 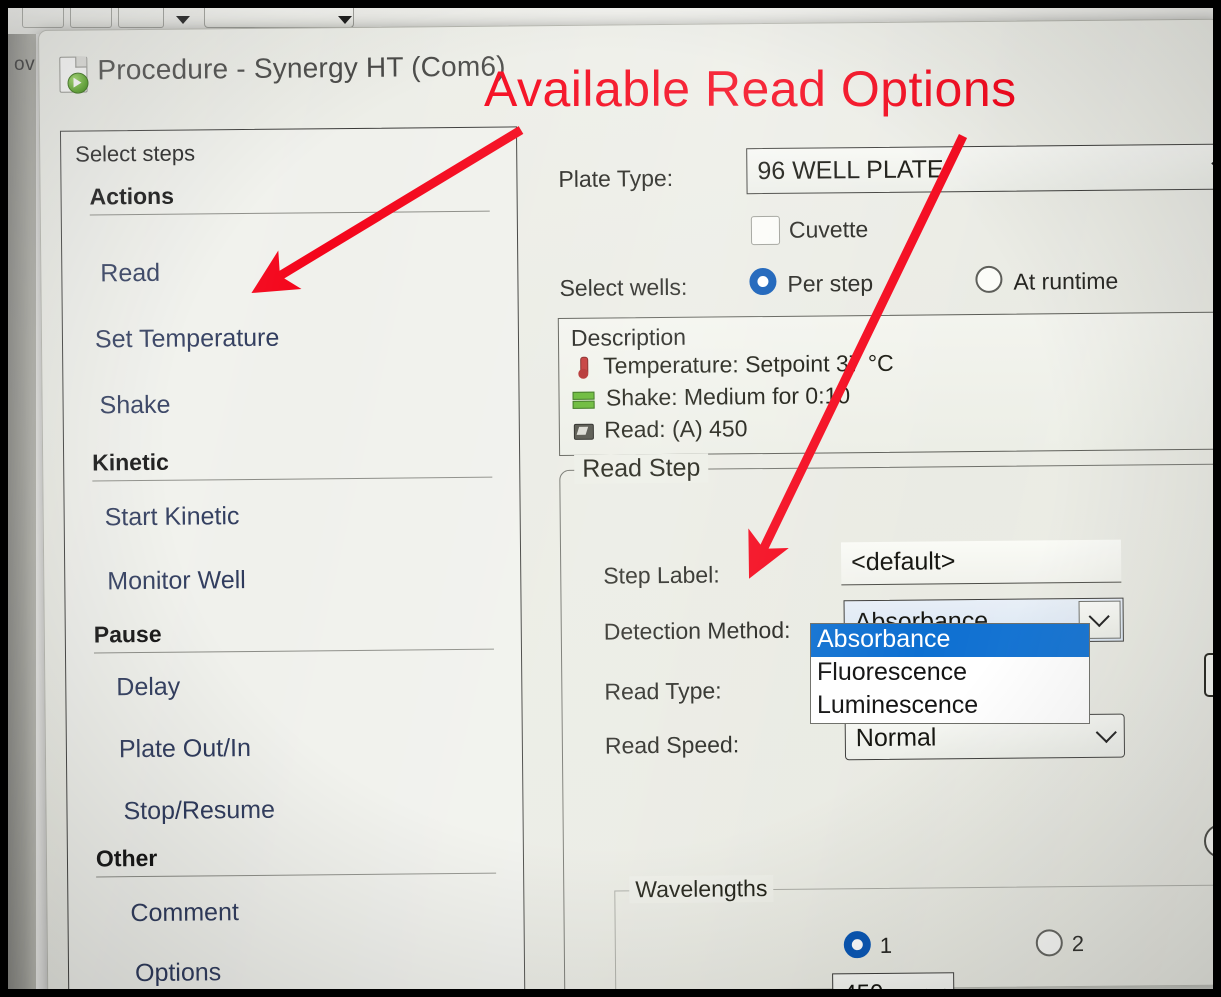 What do you see at coordinates (126, 858) in the screenshot?
I see `group-heading: Other` at bounding box center [126, 858].